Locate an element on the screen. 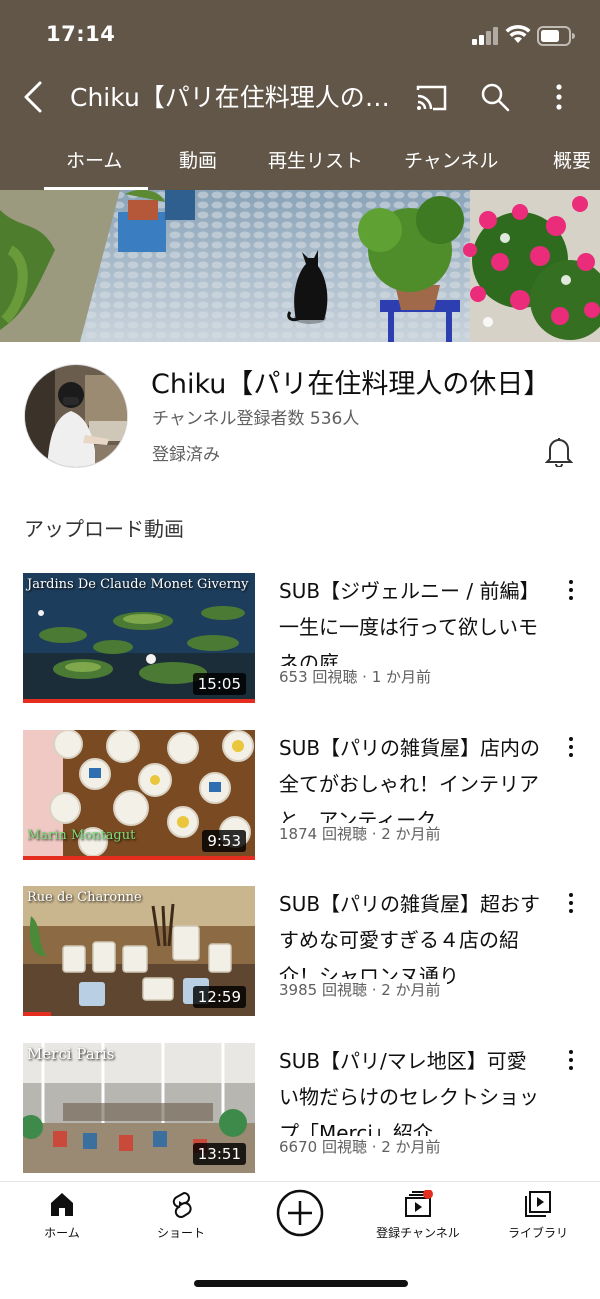 The width and height of the screenshot is (600, 1299). video-title: SUB【ジヴェルニー / 前編】一生に一度は行って欲しいモネの庭 is located at coordinates (410, 627).